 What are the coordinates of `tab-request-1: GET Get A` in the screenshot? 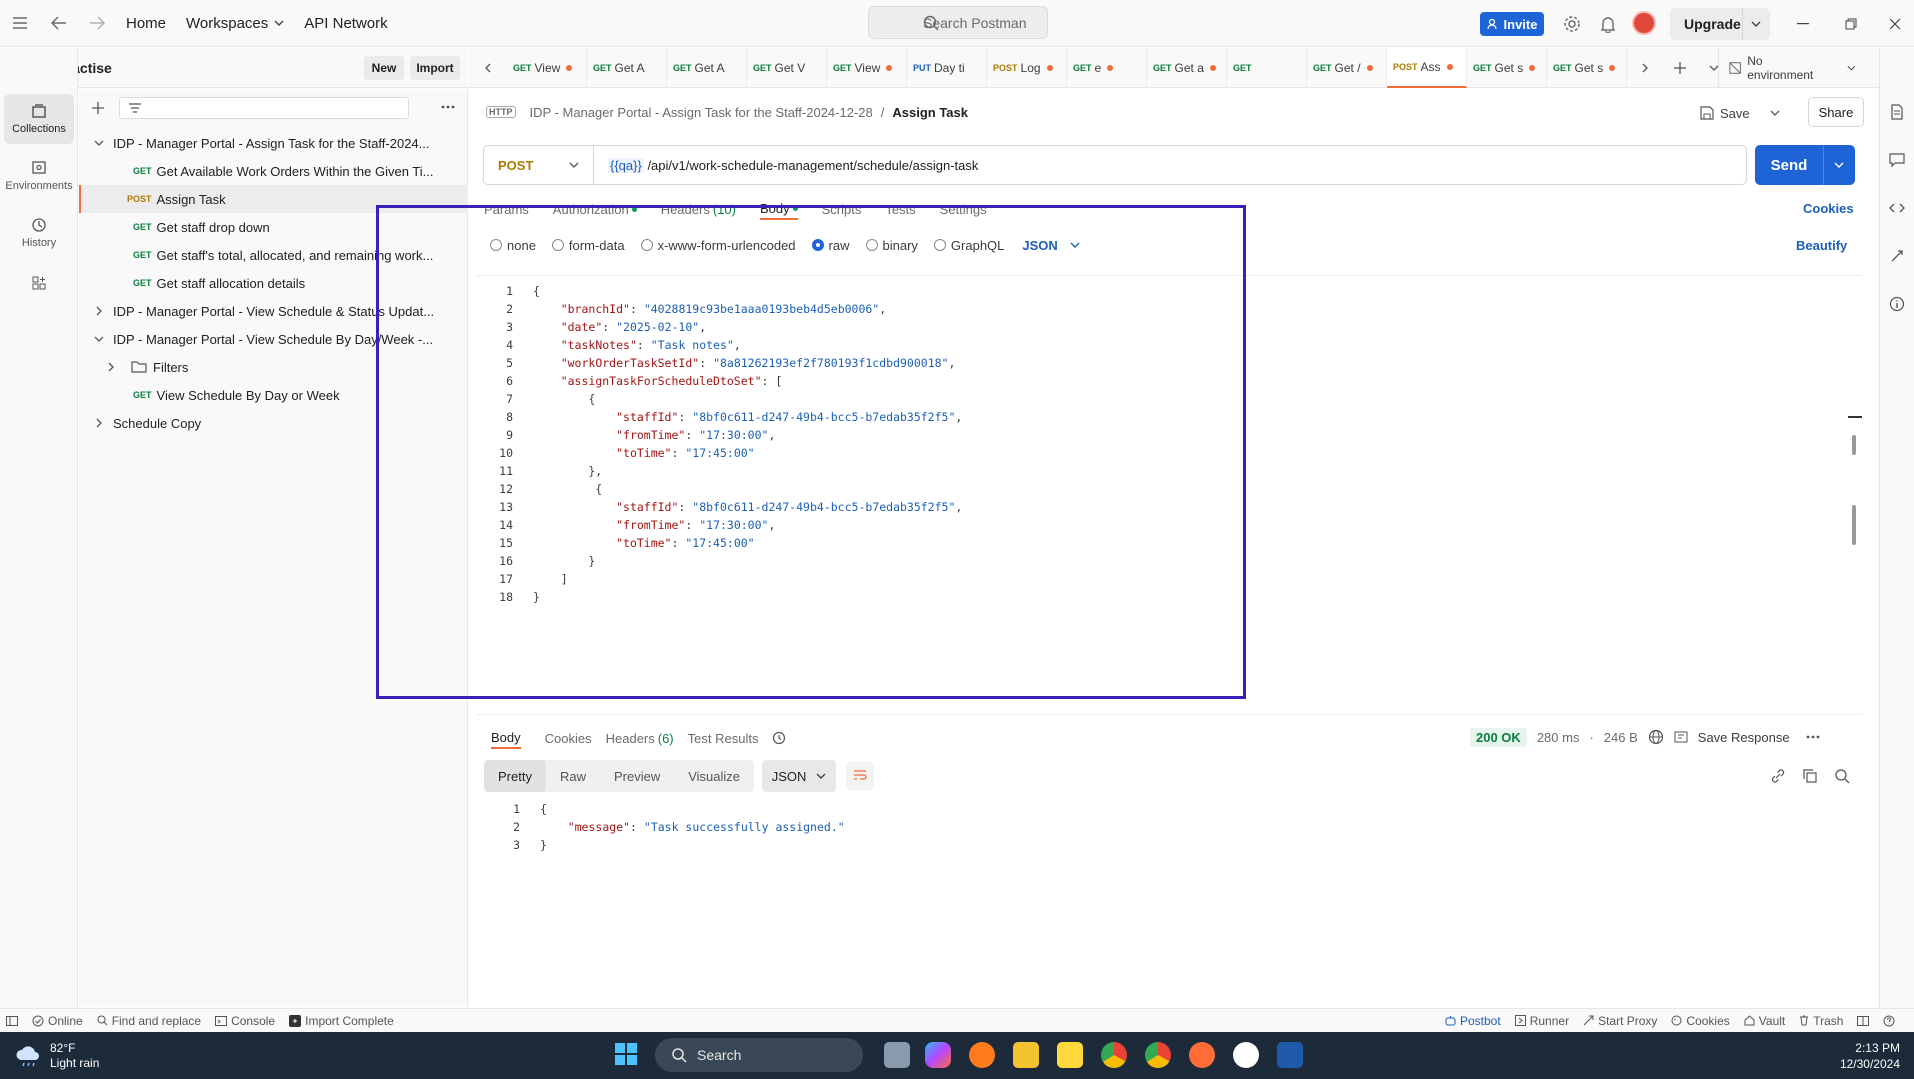 It's located at (627, 67).